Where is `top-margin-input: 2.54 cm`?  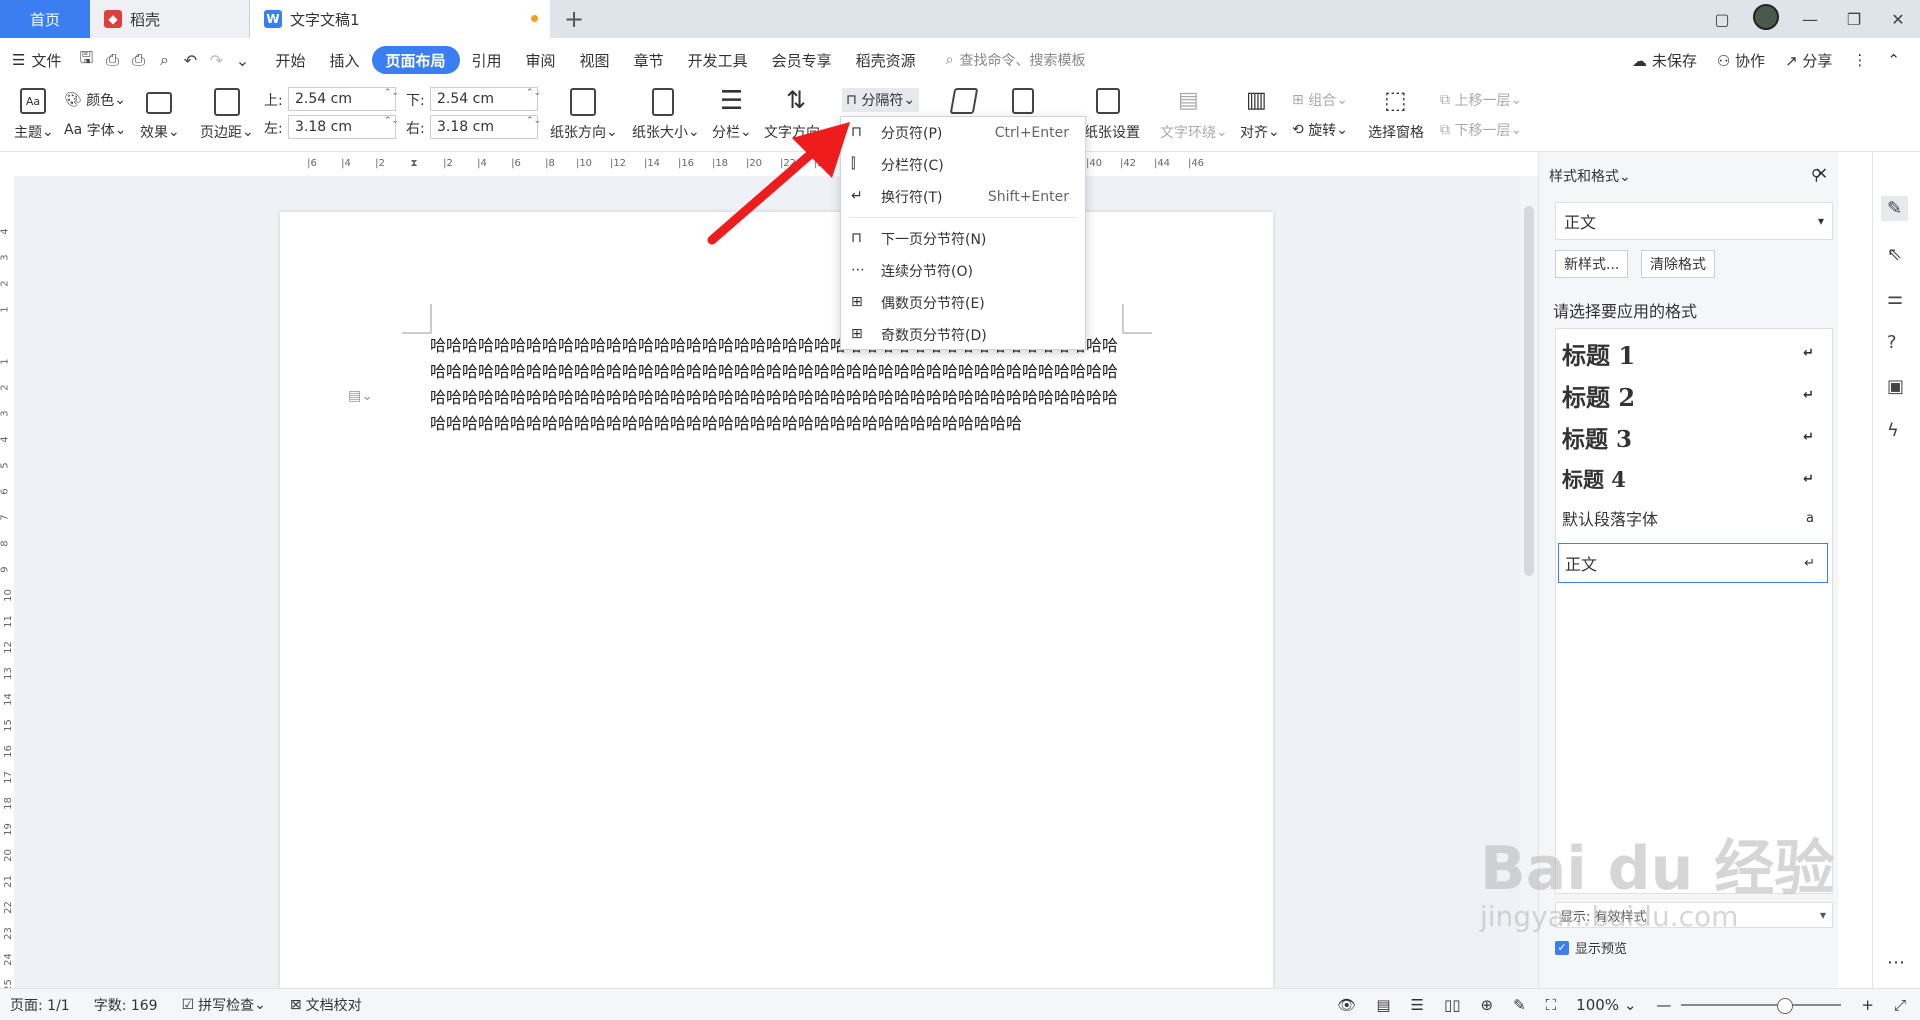 top-margin-input: 2.54 cm is located at coordinates (342, 99).